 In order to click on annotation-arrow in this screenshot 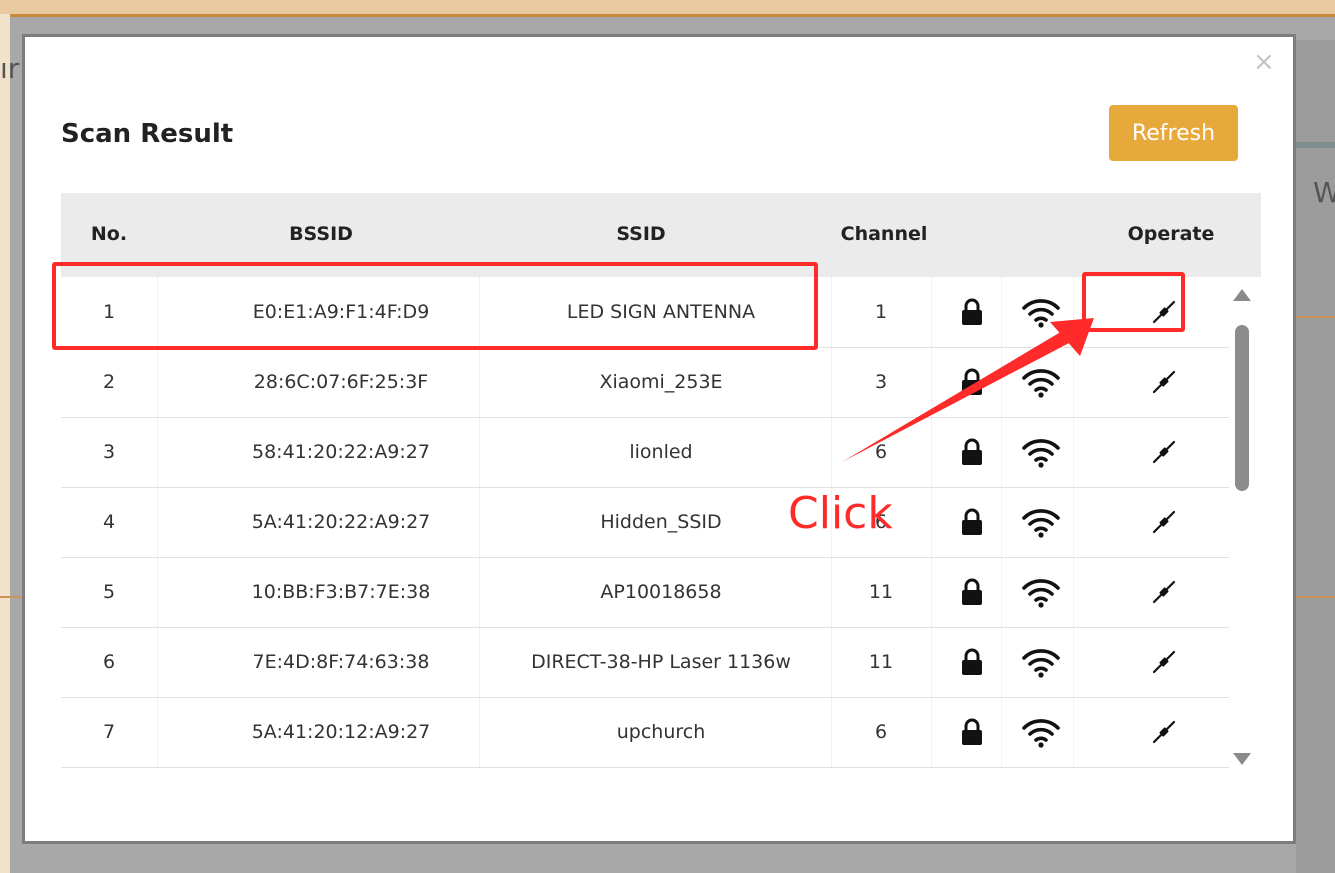, I will do `click(968, 390)`.